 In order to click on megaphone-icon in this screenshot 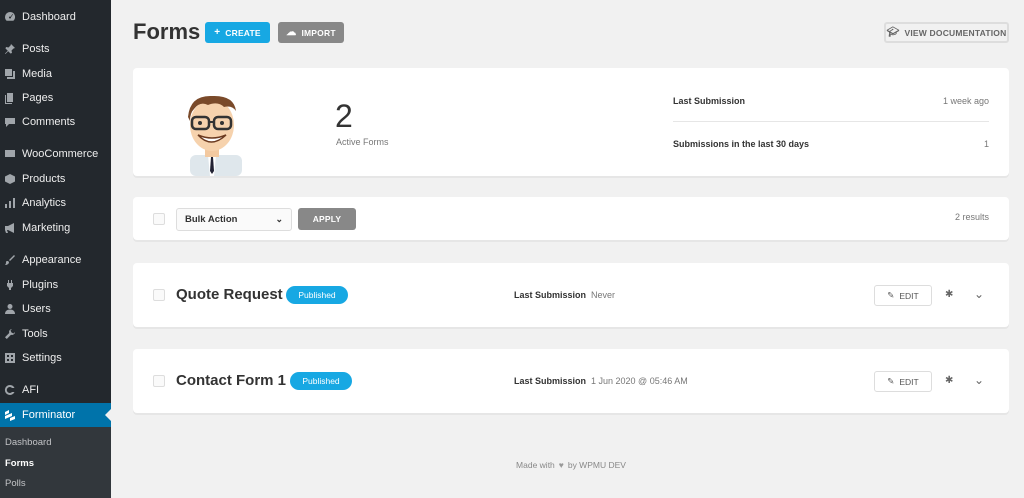, I will do `click(10, 228)`.